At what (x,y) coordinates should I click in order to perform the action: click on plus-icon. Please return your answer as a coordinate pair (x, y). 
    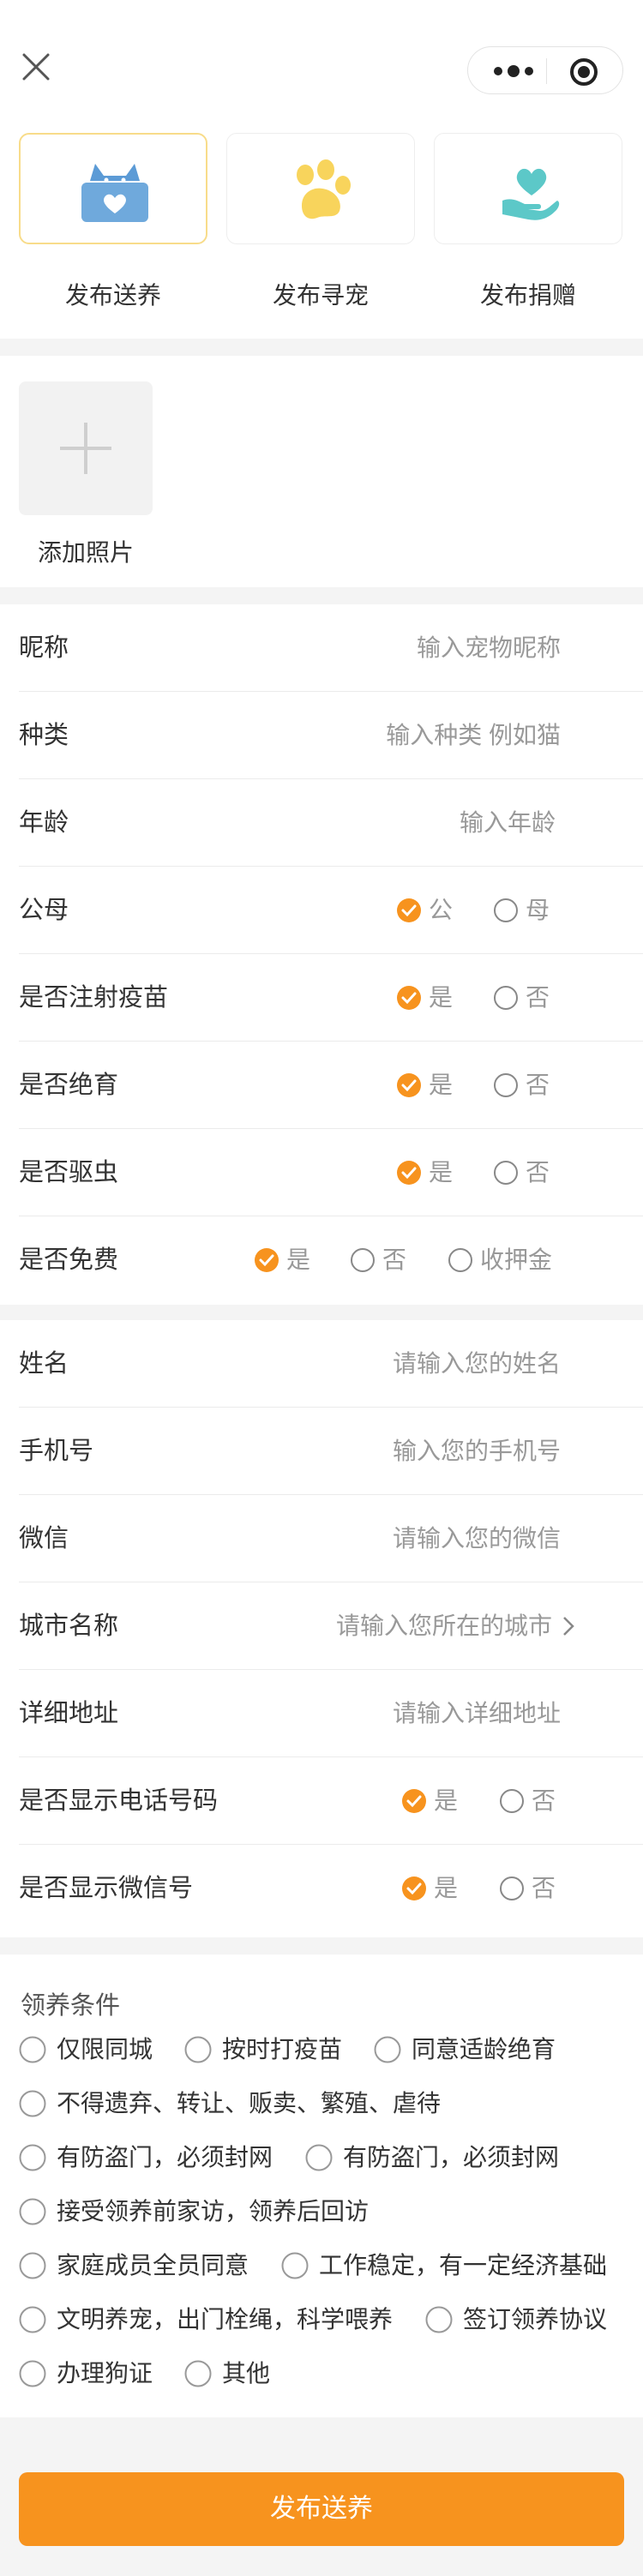
    Looking at the image, I should click on (85, 448).